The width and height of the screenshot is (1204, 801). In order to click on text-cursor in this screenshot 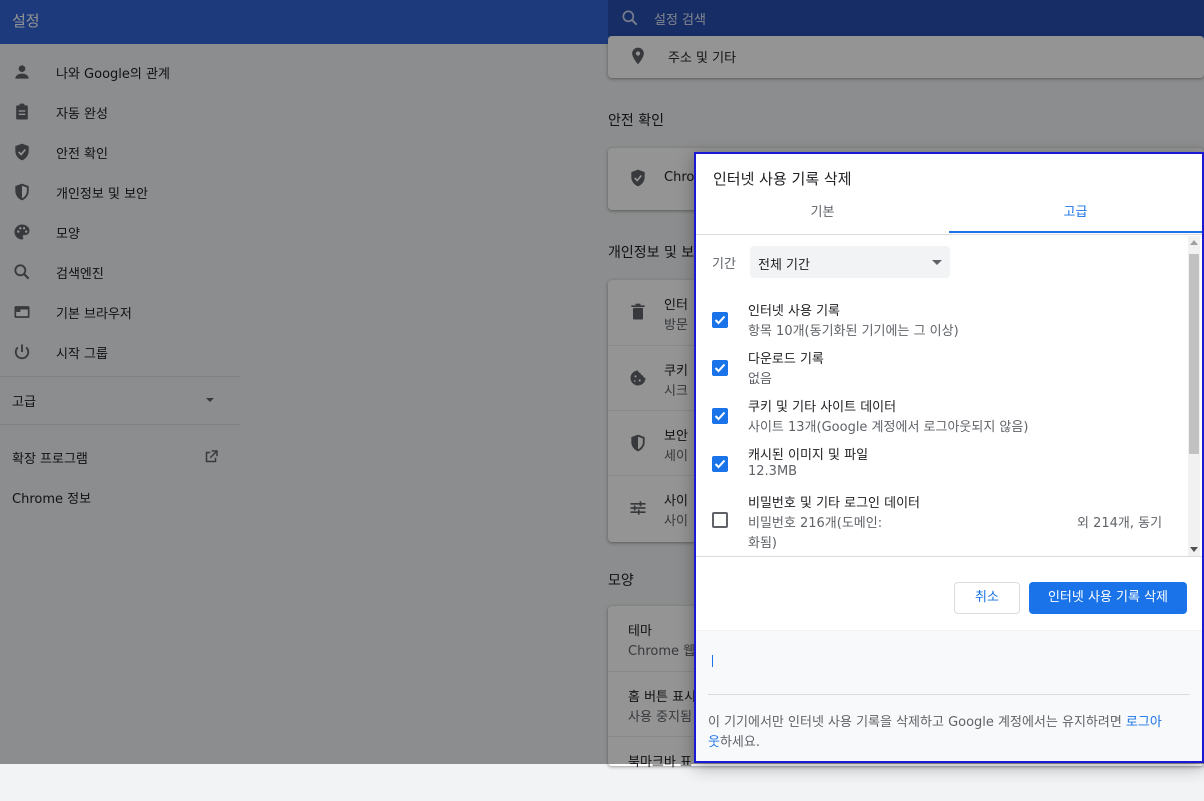, I will do `click(712, 661)`.